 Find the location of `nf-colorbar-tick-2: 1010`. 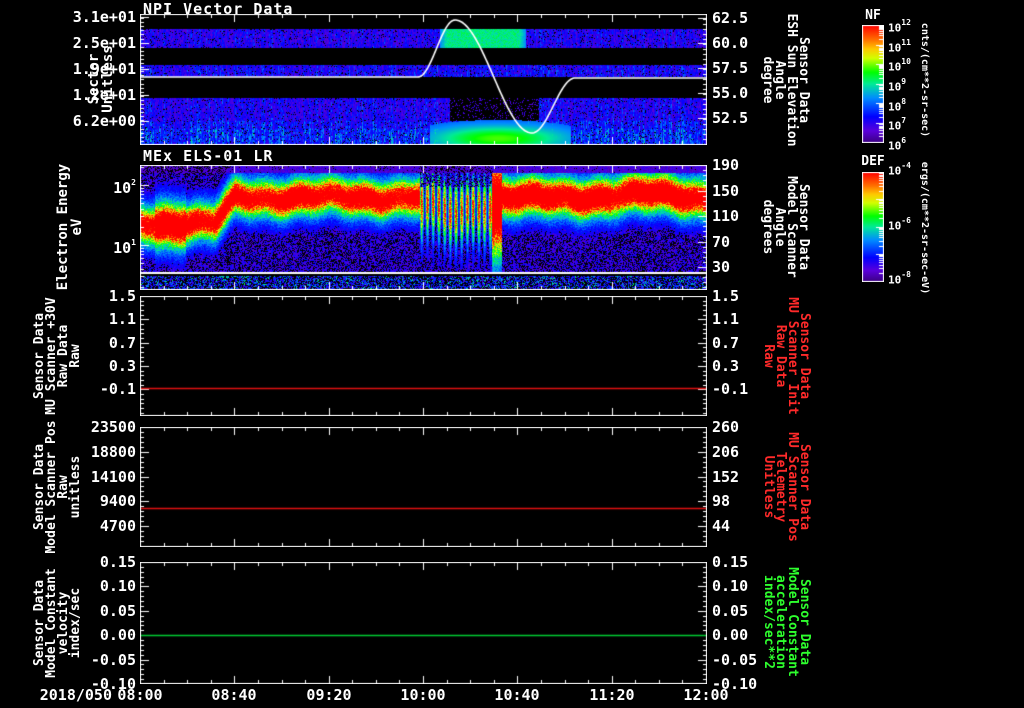

nf-colorbar-tick-2: 1010 is located at coordinates (899, 65).